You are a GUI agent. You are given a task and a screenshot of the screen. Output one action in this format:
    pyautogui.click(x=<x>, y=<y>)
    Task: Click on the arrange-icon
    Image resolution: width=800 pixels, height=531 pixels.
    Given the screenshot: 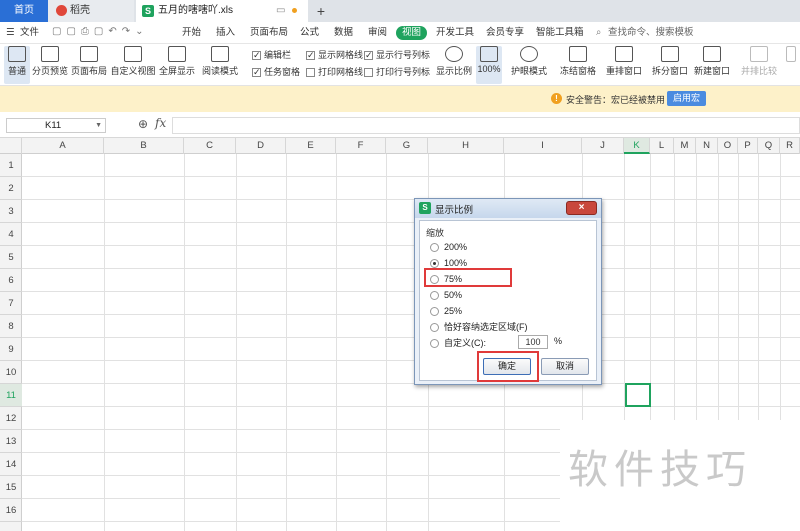 What is the action you would take?
    pyautogui.click(x=624, y=54)
    